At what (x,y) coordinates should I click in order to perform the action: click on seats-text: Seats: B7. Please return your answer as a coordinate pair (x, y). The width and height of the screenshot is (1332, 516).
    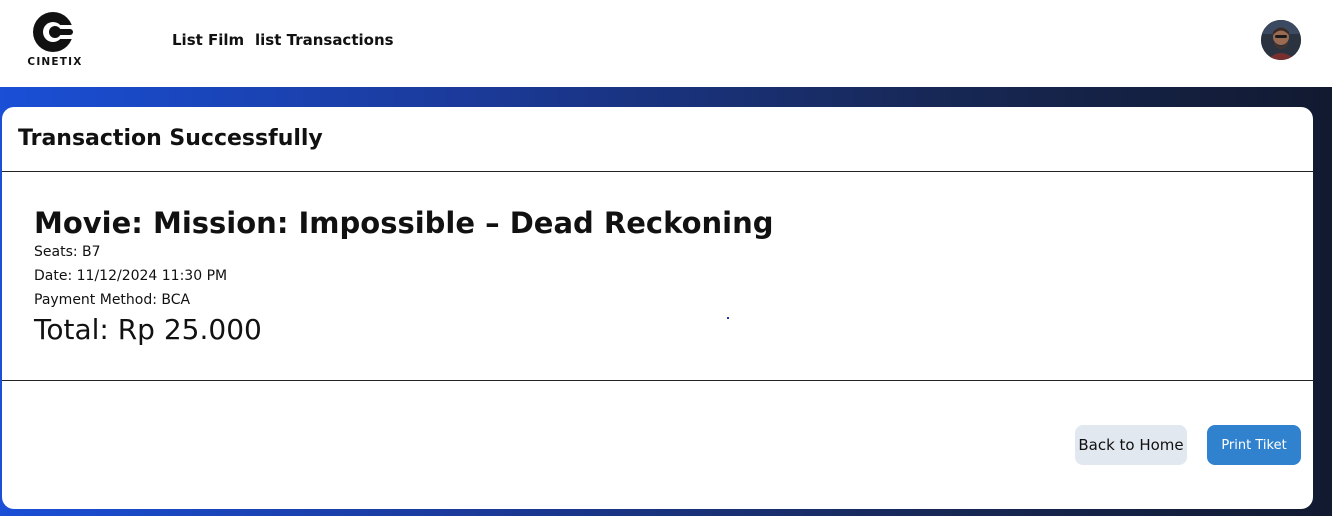
    Looking at the image, I should click on (67, 252).